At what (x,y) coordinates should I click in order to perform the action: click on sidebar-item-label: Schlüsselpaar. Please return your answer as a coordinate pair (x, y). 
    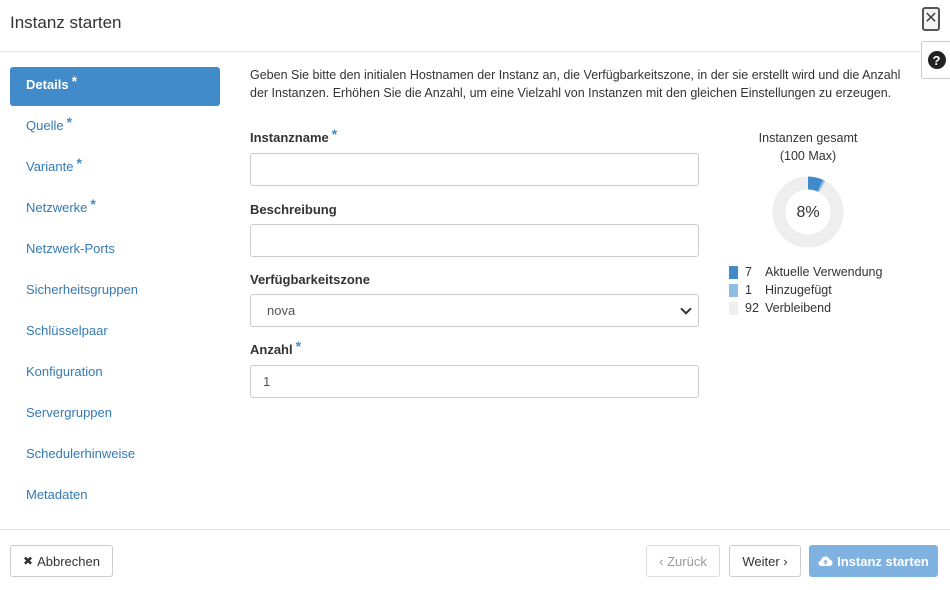
    Looking at the image, I should click on (67, 330).